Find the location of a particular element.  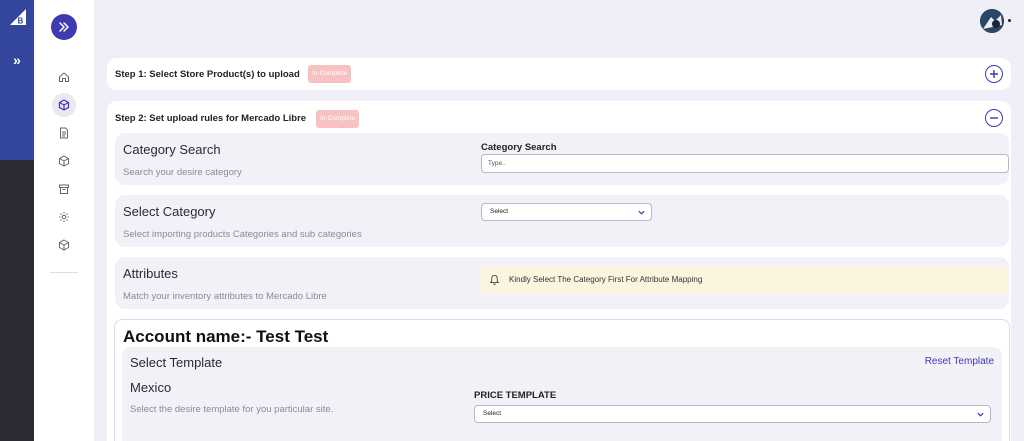

sidebar-item-documents is located at coordinates (64, 133).